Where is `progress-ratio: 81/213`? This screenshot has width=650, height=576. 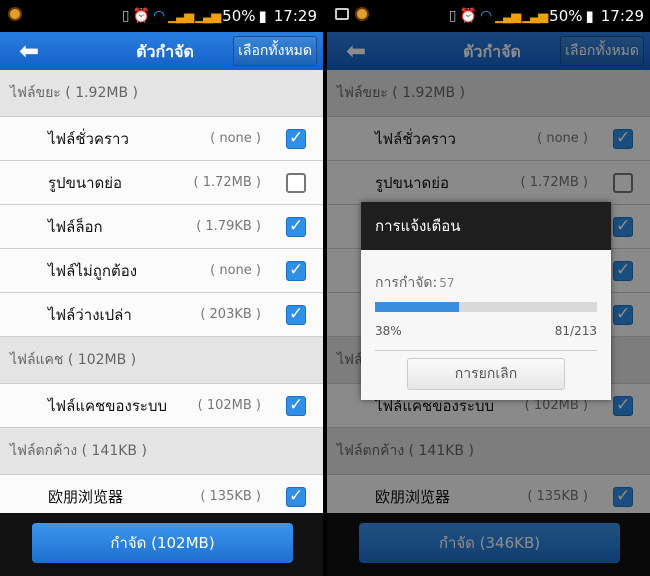 progress-ratio: 81/213 is located at coordinates (575, 331).